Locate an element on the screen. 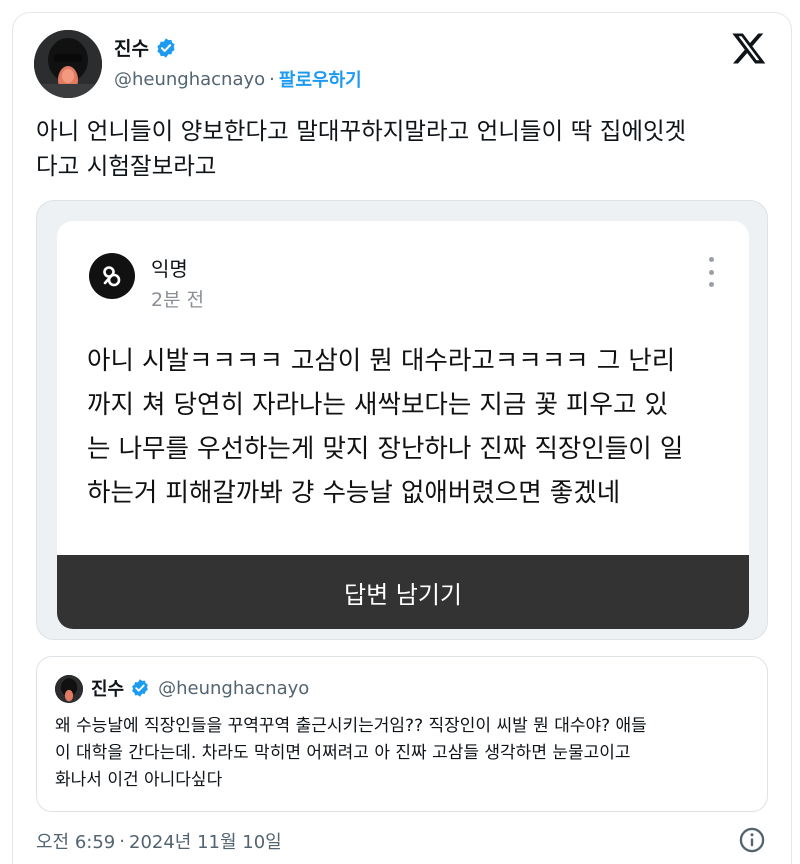  tweet-text-line: 다고 시험잘보라고 is located at coordinates (126, 166).